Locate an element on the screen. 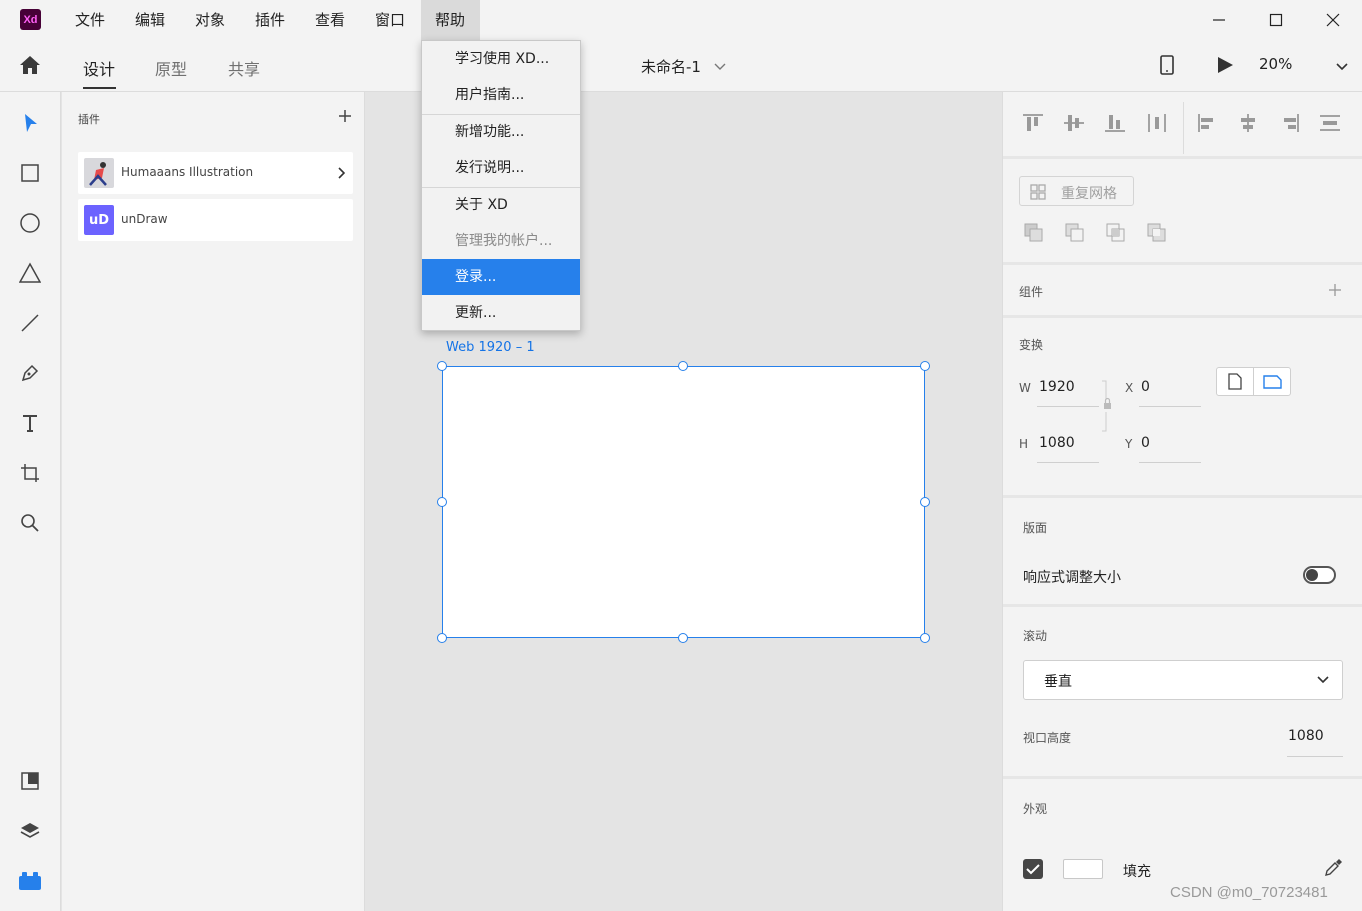 The height and width of the screenshot is (911, 1362). align-left-button is located at coordinates (1208, 125).